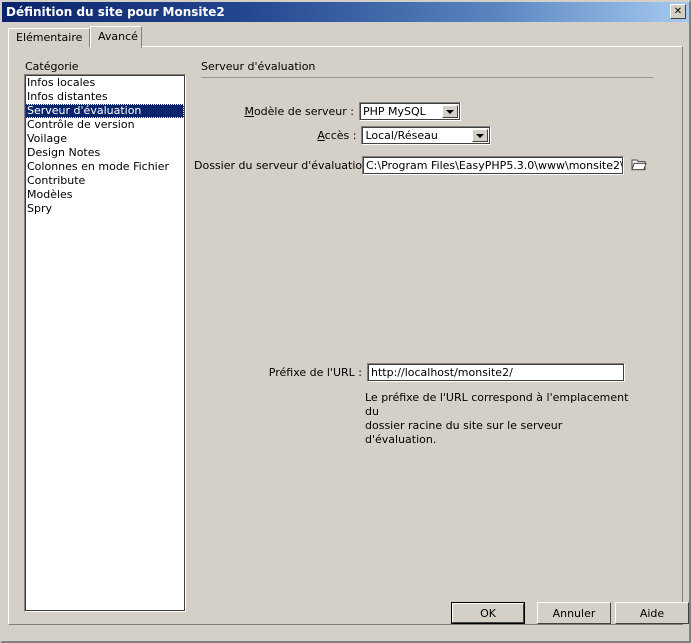 The height and width of the screenshot is (643, 691). What do you see at coordinates (442, 372) in the screenshot?
I see `url-prefix-value: http://localhost/monsite2/` at bounding box center [442, 372].